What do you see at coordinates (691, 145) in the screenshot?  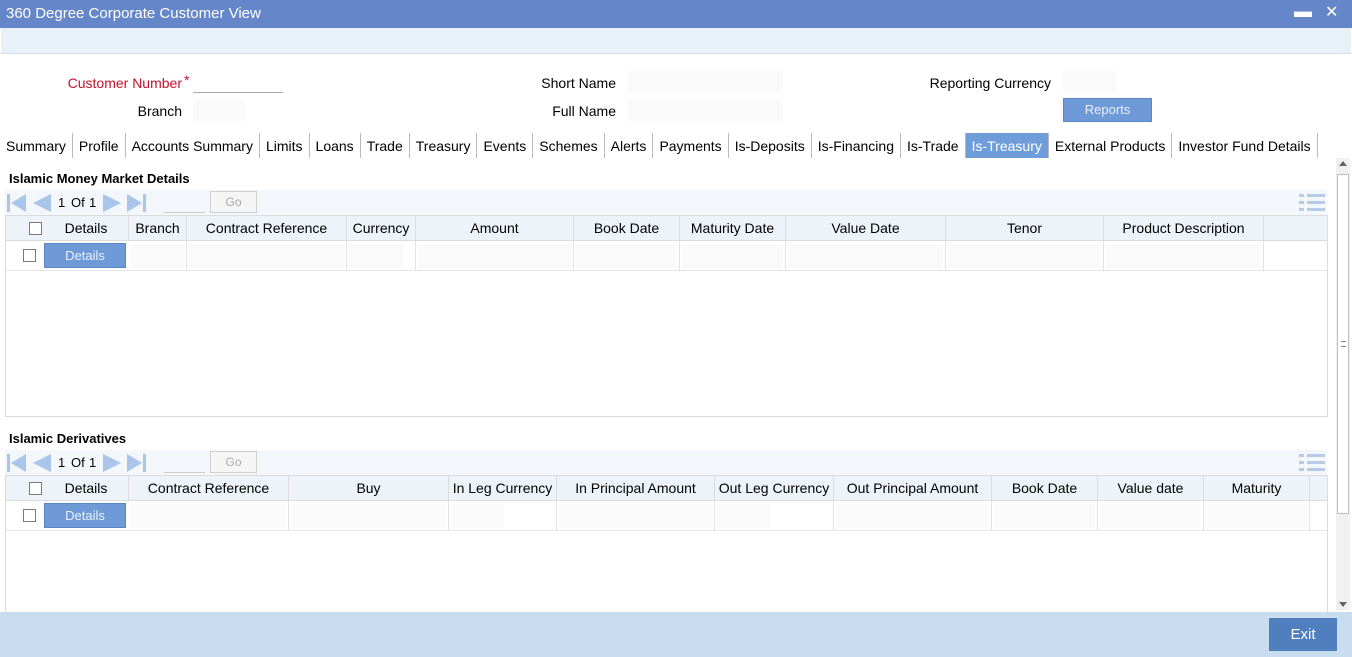 I see `tab-payments: Payments` at bounding box center [691, 145].